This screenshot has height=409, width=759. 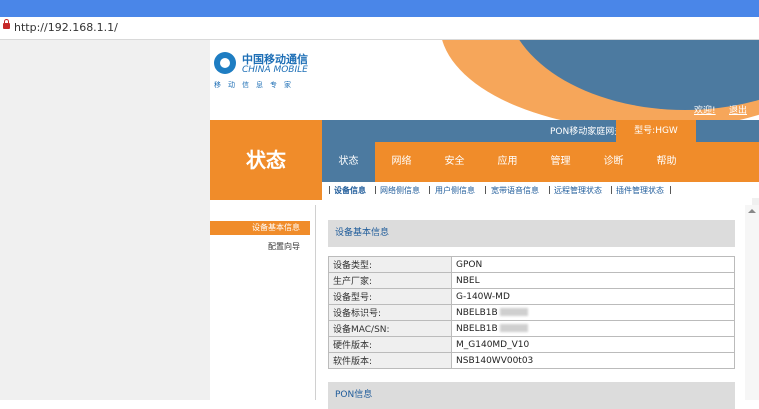 What do you see at coordinates (593, 360) in the screenshot?
I see `row-value: NSB140WV00t03` at bounding box center [593, 360].